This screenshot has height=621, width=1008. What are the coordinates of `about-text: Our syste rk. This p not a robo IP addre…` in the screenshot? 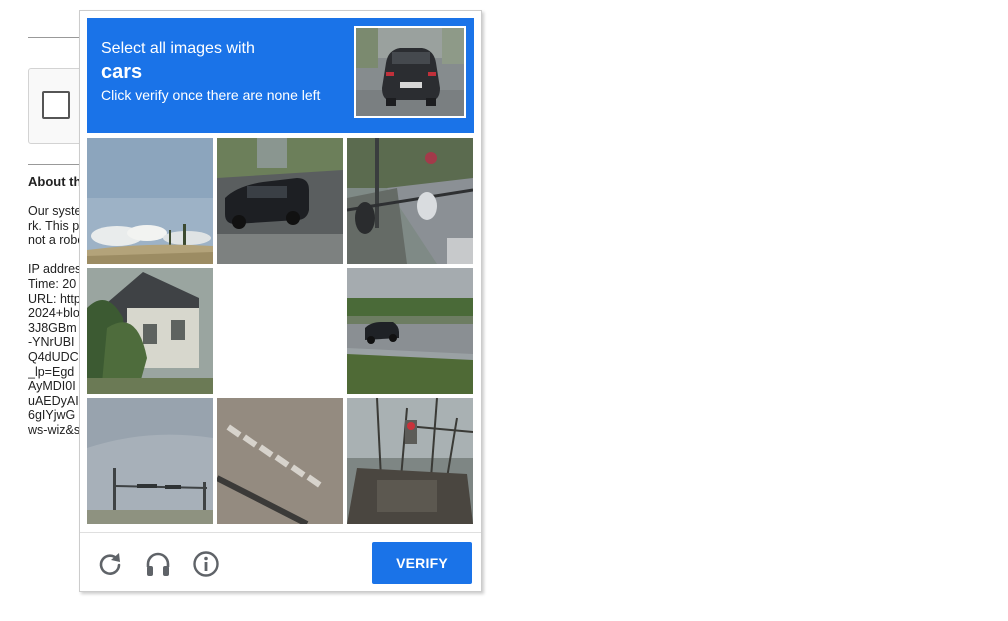 It's located at (54, 321).